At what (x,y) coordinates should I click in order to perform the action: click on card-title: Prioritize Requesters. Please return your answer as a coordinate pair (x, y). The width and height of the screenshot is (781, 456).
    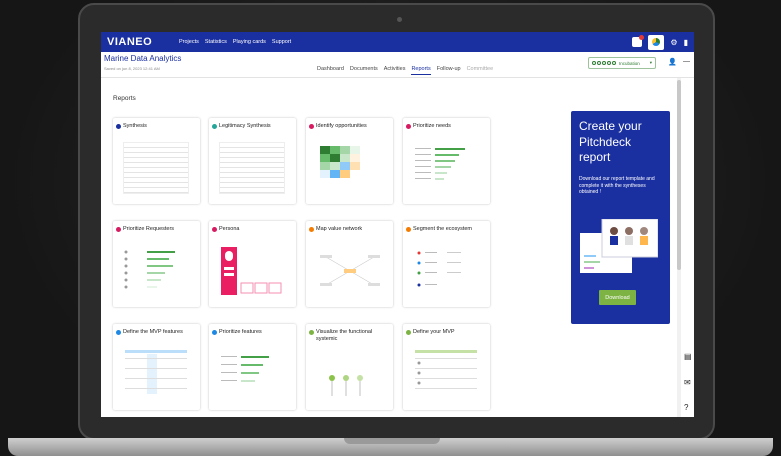
    Looking at the image, I should click on (157, 229).